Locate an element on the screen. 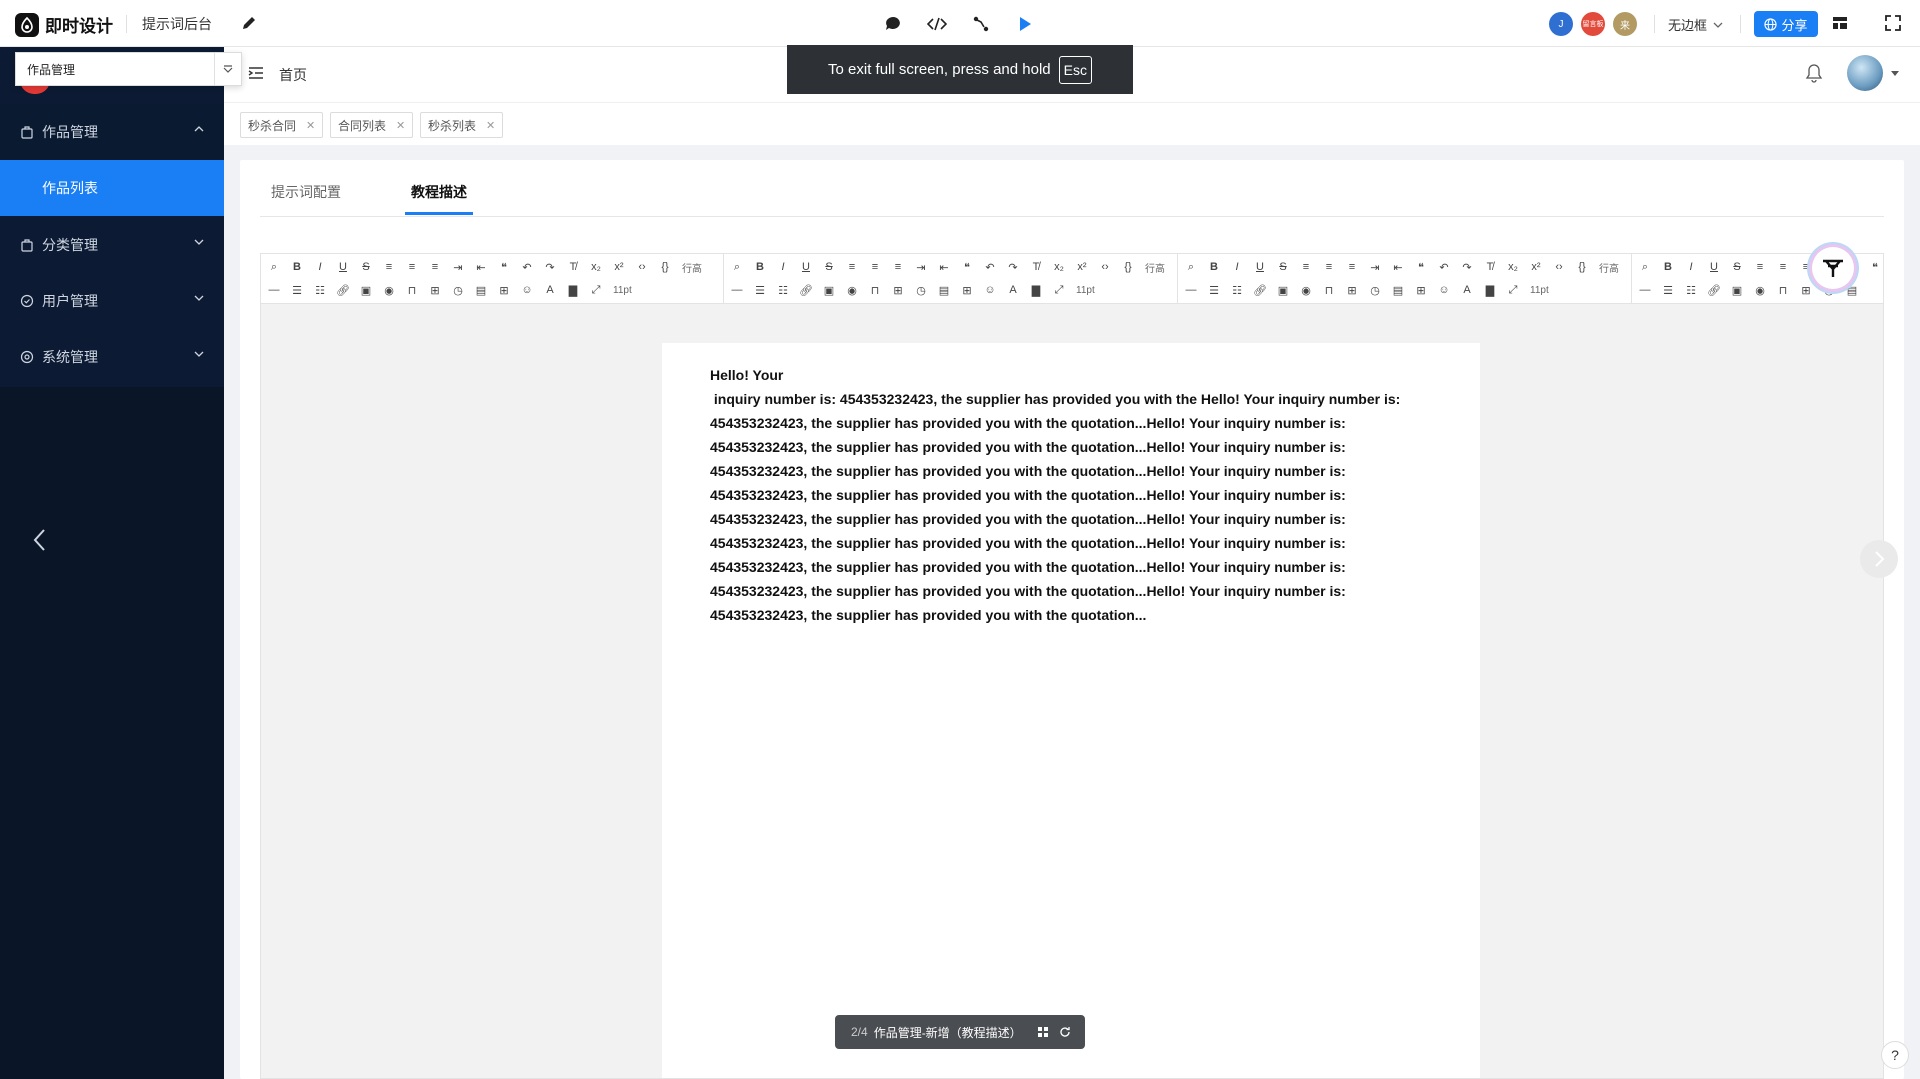 The image size is (1920, 1079). grid-icon is located at coordinates (1043, 1032).